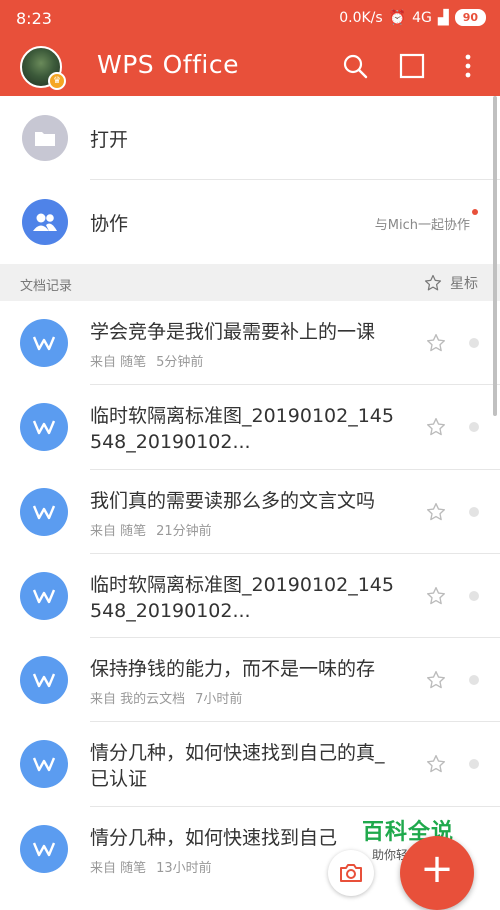 This screenshot has width=500, height=910. I want to click on collaborate-circle, so click(45, 222).